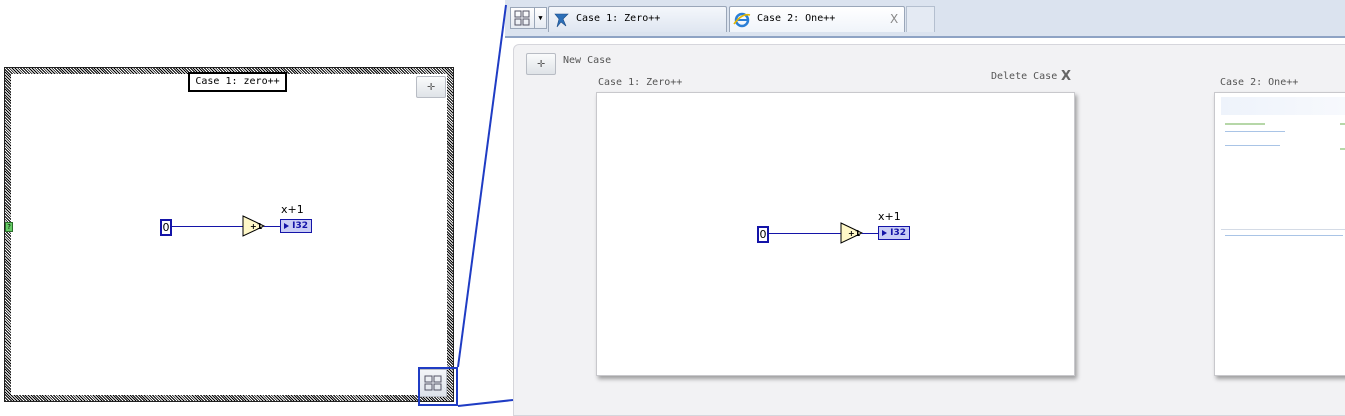  I want to click on zoom-connector-lines, so click(485, 205).